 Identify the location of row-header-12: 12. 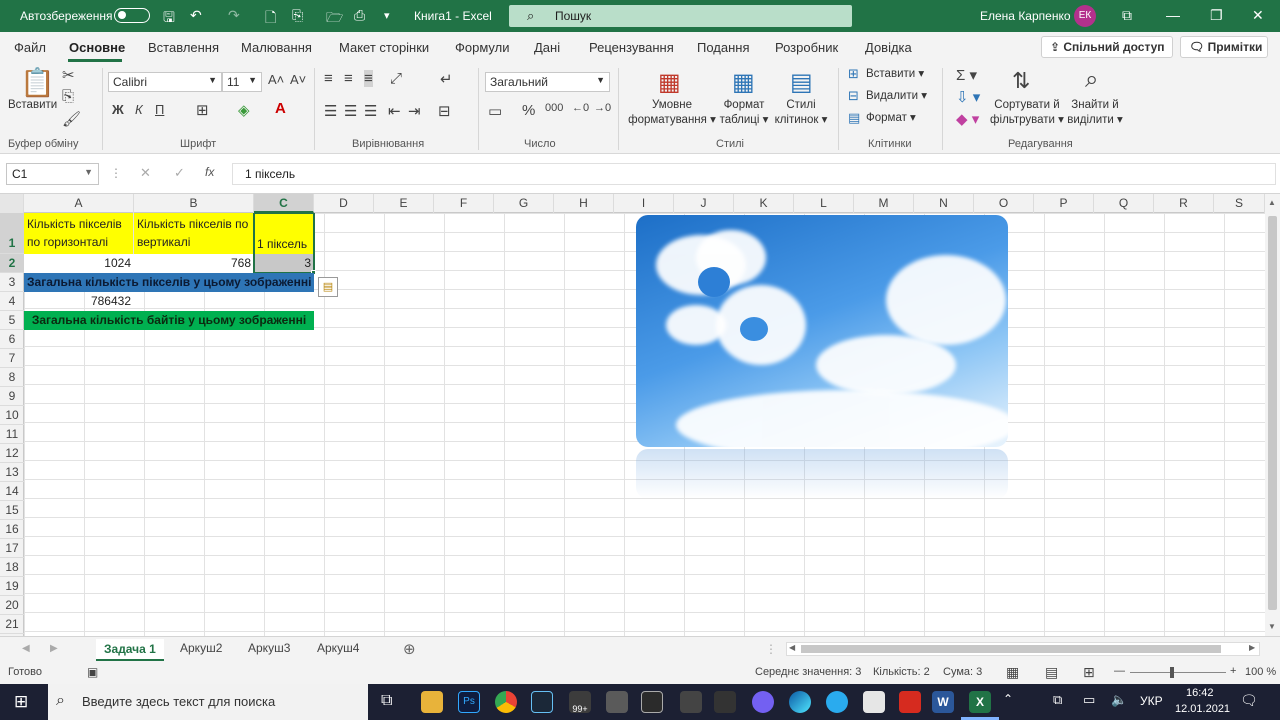
(12, 453).